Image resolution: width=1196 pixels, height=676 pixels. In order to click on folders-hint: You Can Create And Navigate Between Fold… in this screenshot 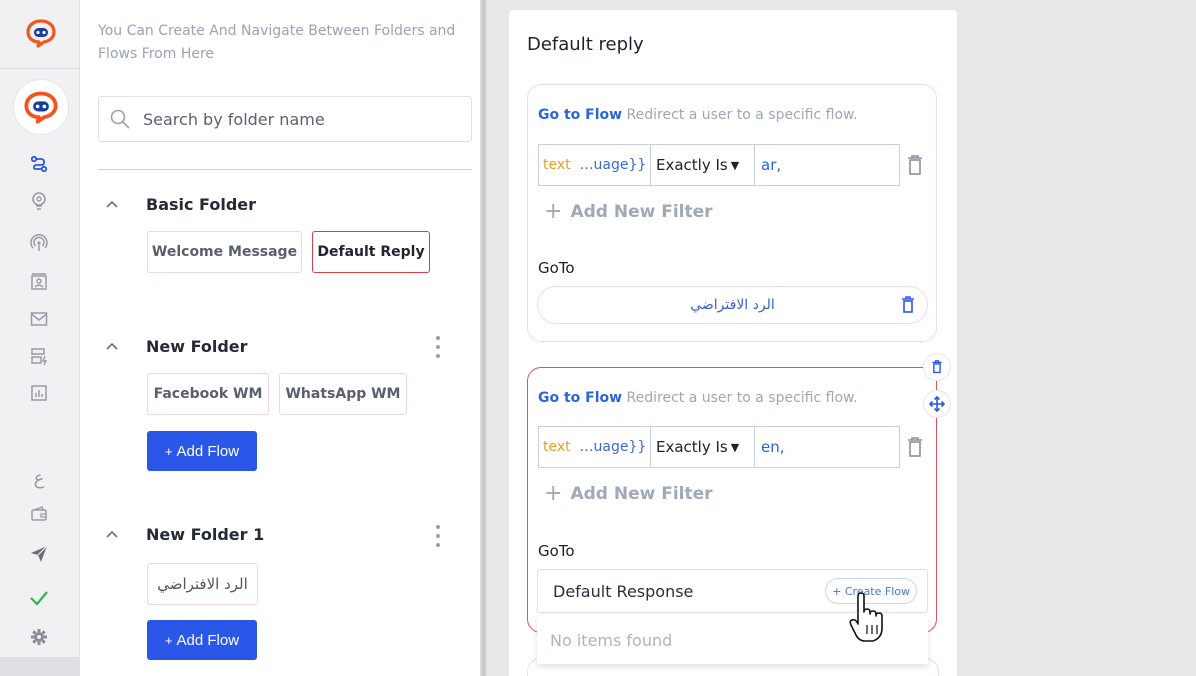, I will do `click(277, 42)`.